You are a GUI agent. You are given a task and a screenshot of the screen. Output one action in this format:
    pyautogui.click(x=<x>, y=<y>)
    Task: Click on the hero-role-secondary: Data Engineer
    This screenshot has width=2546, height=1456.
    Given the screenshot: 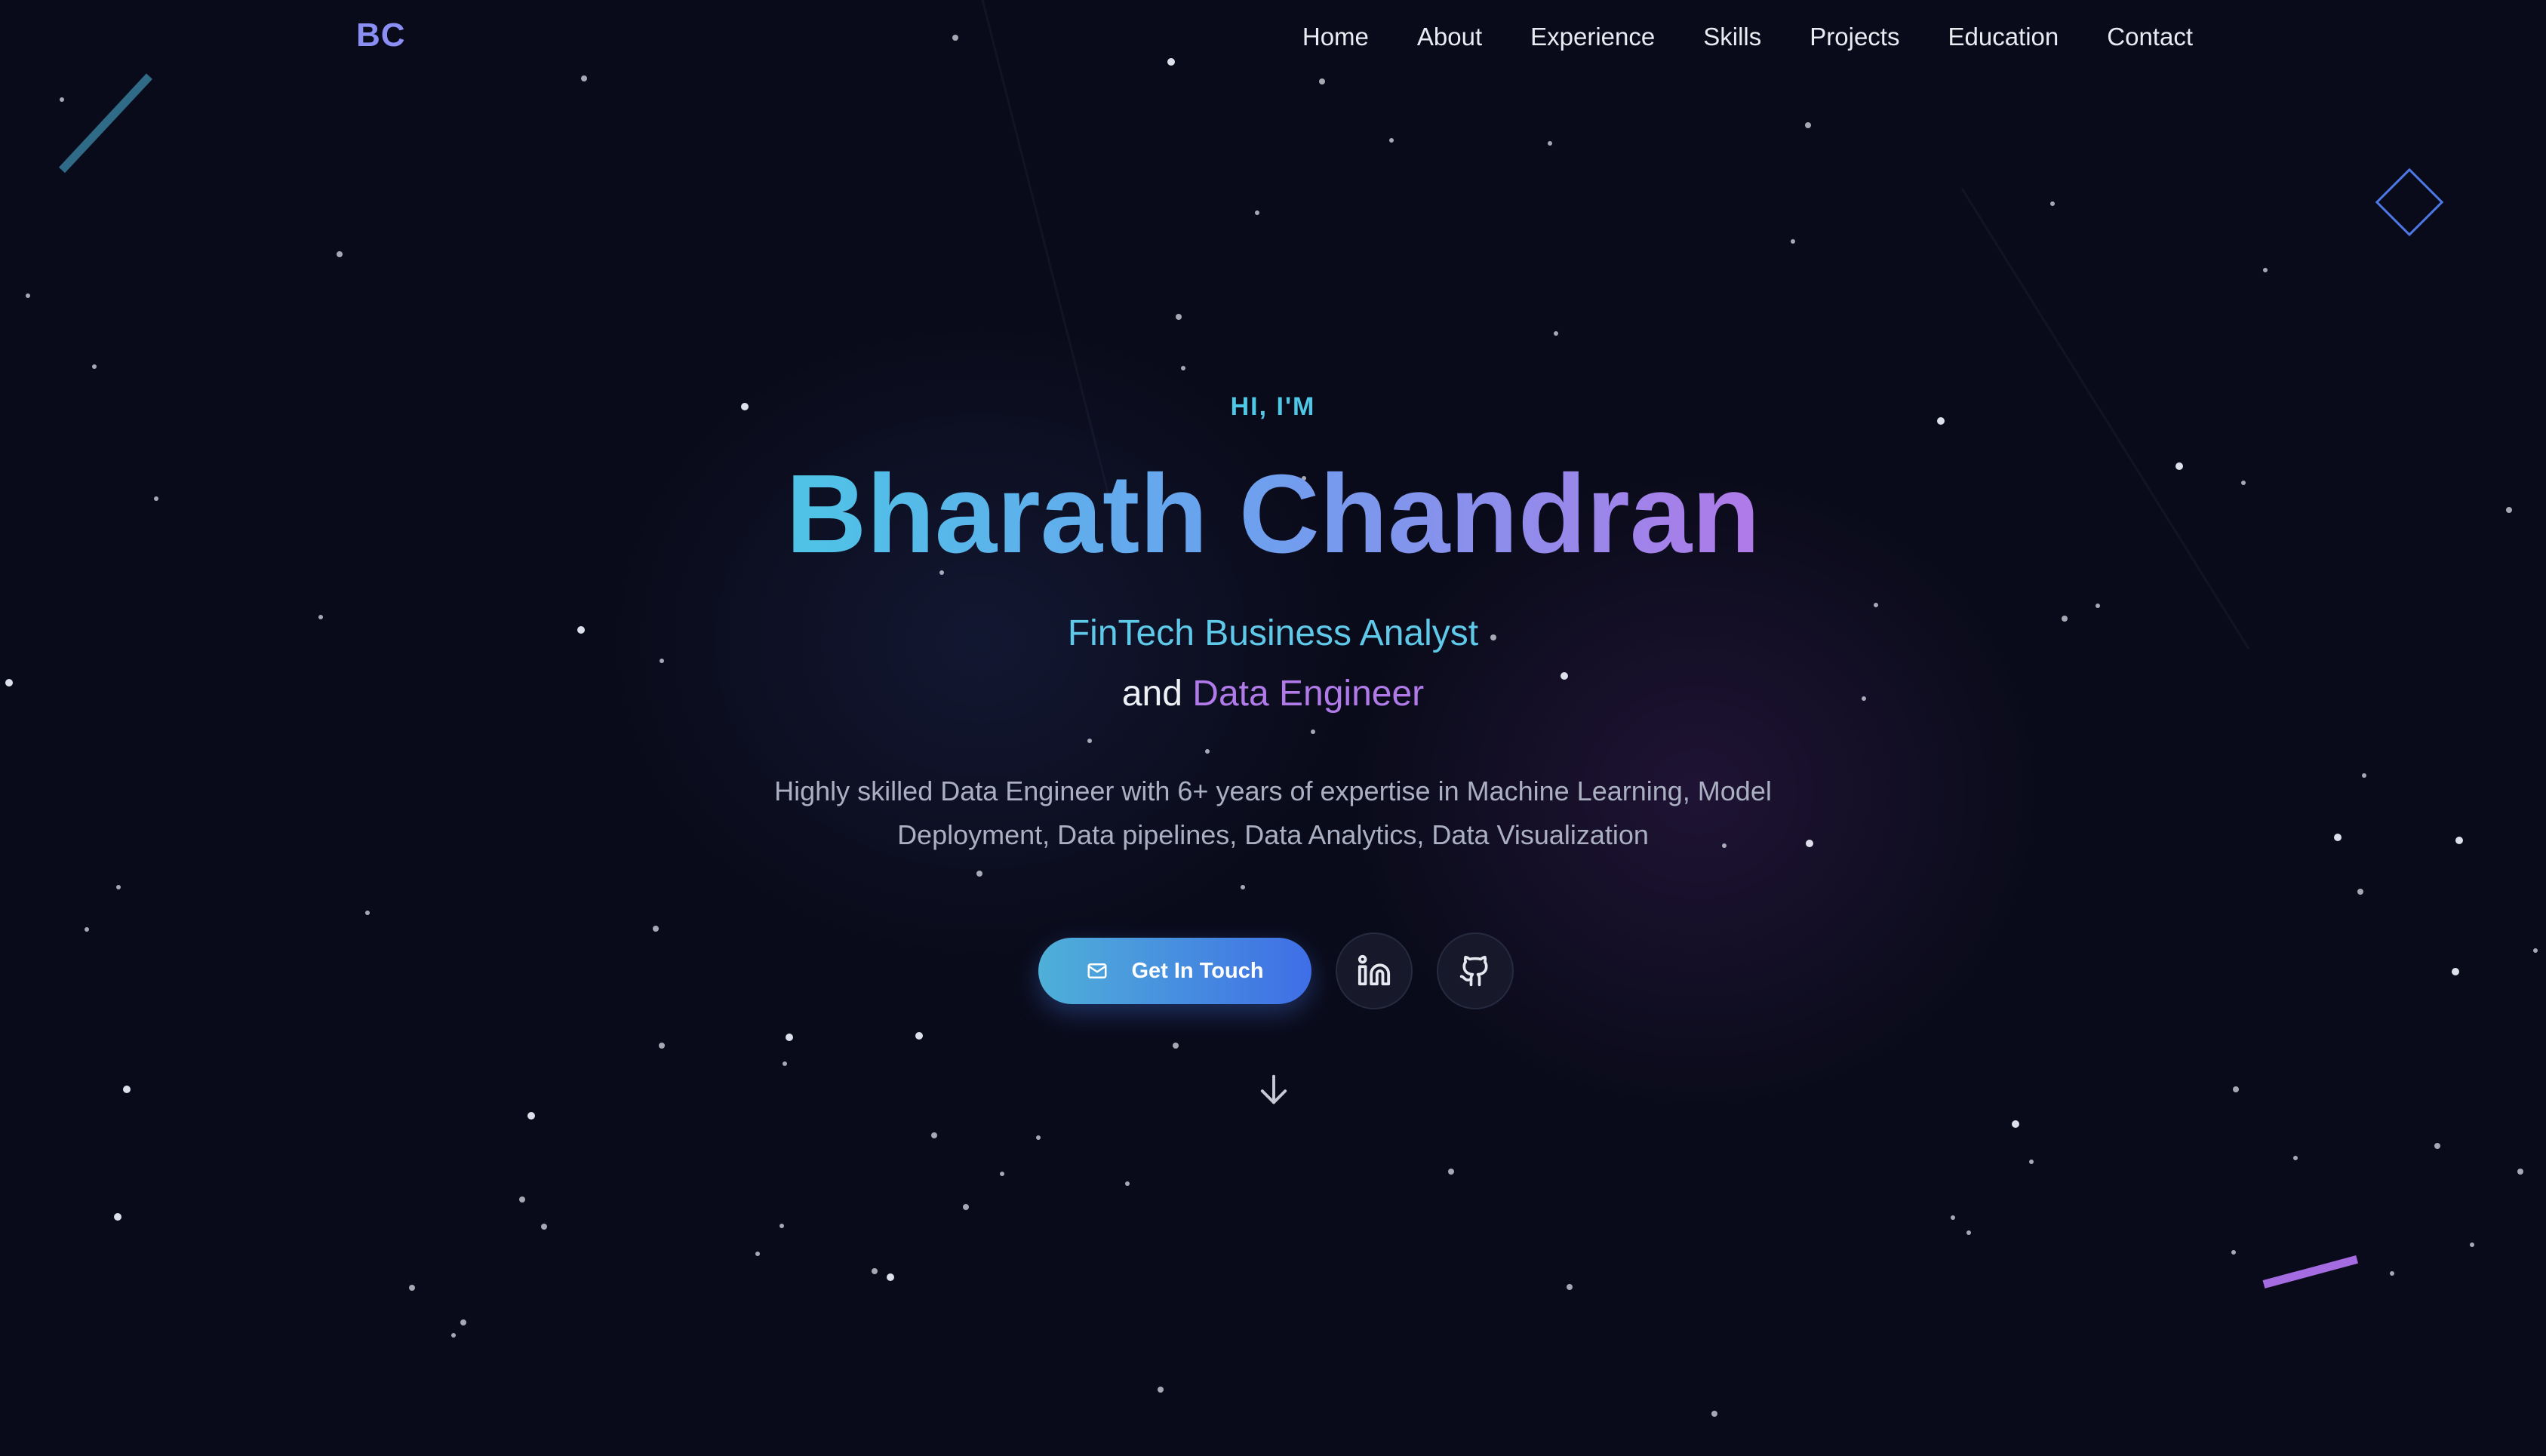 What is the action you would take?
    pyautogui.click(x=1308, y=694)
    